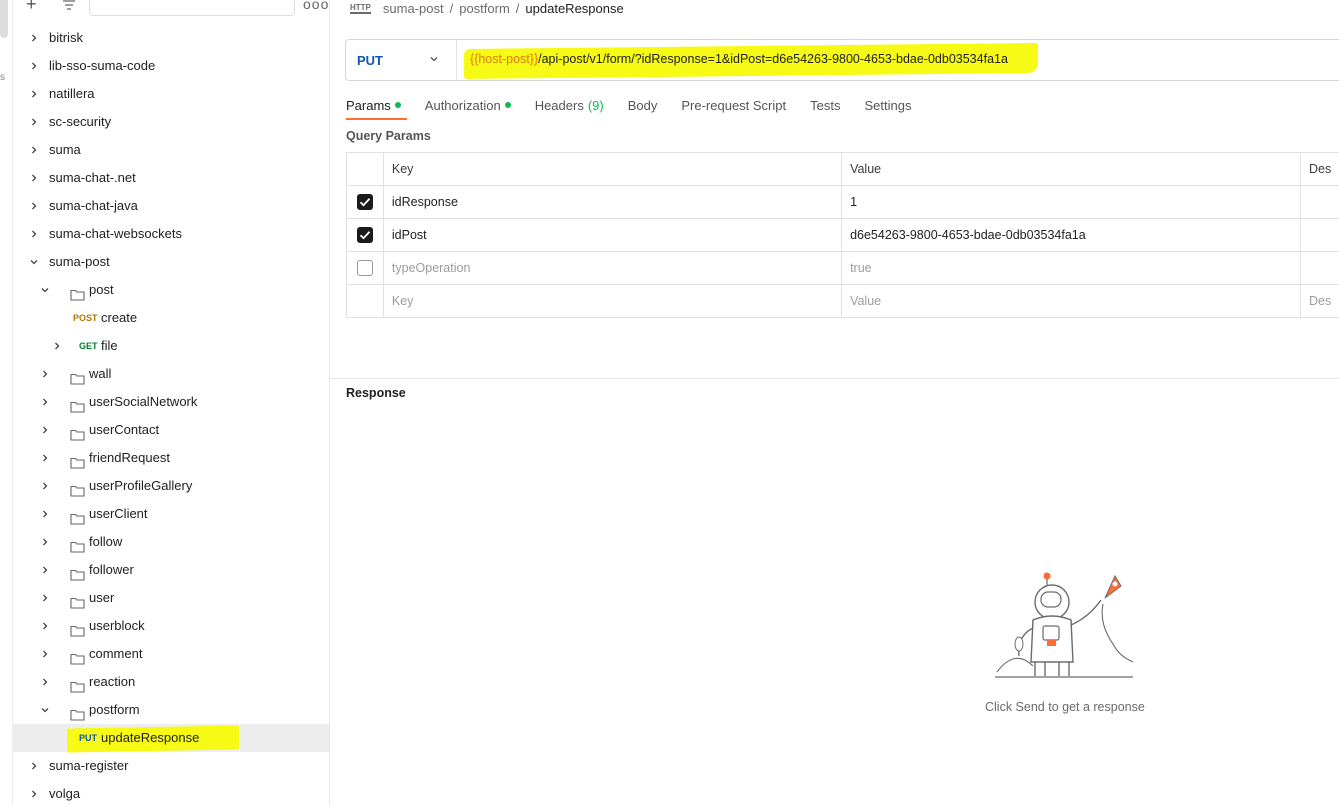  I want to click on param-key-input: Key, so click(612, 301).